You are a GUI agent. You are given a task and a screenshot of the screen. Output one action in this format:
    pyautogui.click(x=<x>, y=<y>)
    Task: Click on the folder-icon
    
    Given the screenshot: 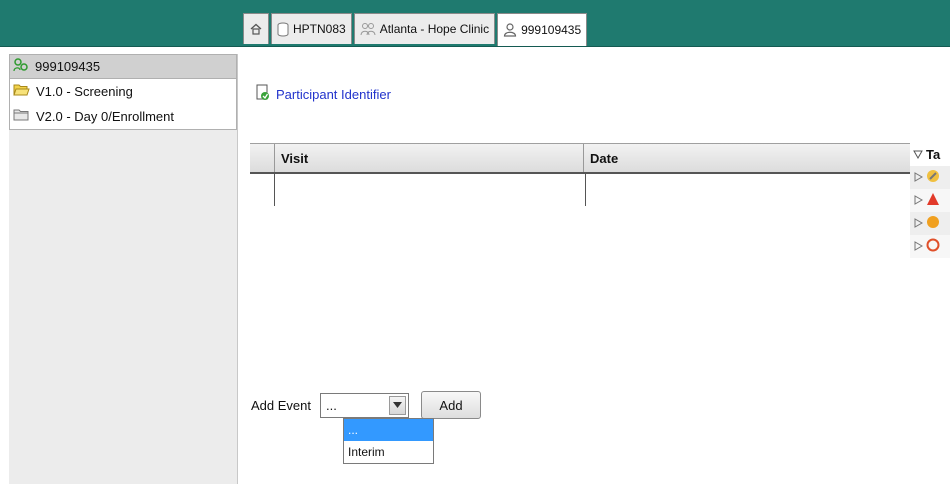 What is the action you would take?
    pyautogui.click(x=21, y=116)
    